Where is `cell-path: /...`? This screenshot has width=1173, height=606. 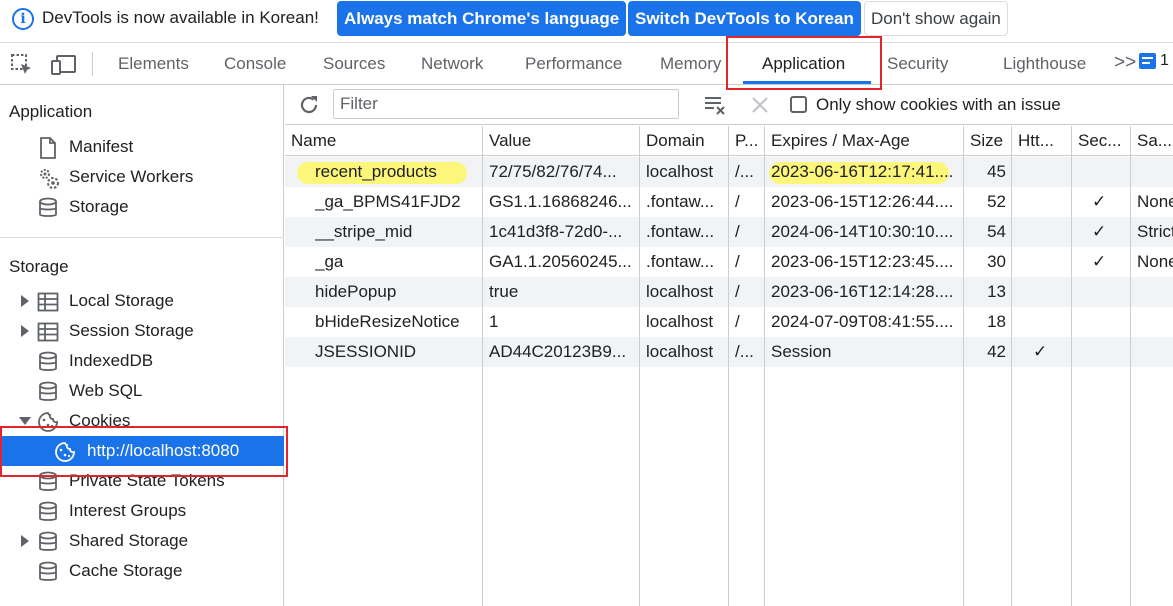
cell-path: /... is located at coordinates (744, 351).